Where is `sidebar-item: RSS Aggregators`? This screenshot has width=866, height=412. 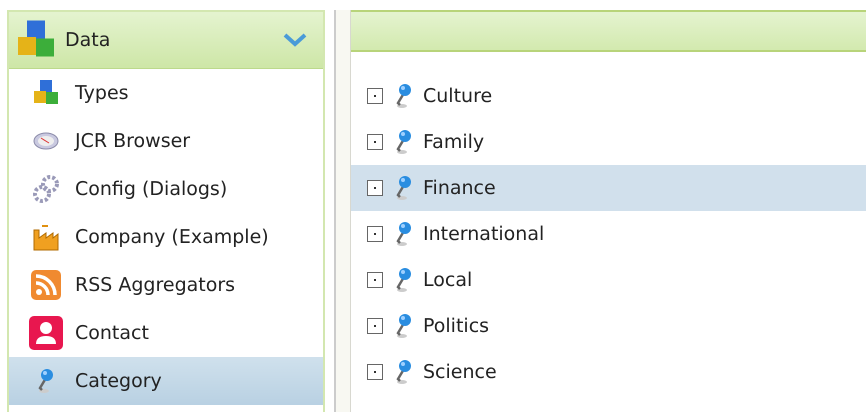
sidebar-item: RSS Aggregators is located at coordinates (166, 285).